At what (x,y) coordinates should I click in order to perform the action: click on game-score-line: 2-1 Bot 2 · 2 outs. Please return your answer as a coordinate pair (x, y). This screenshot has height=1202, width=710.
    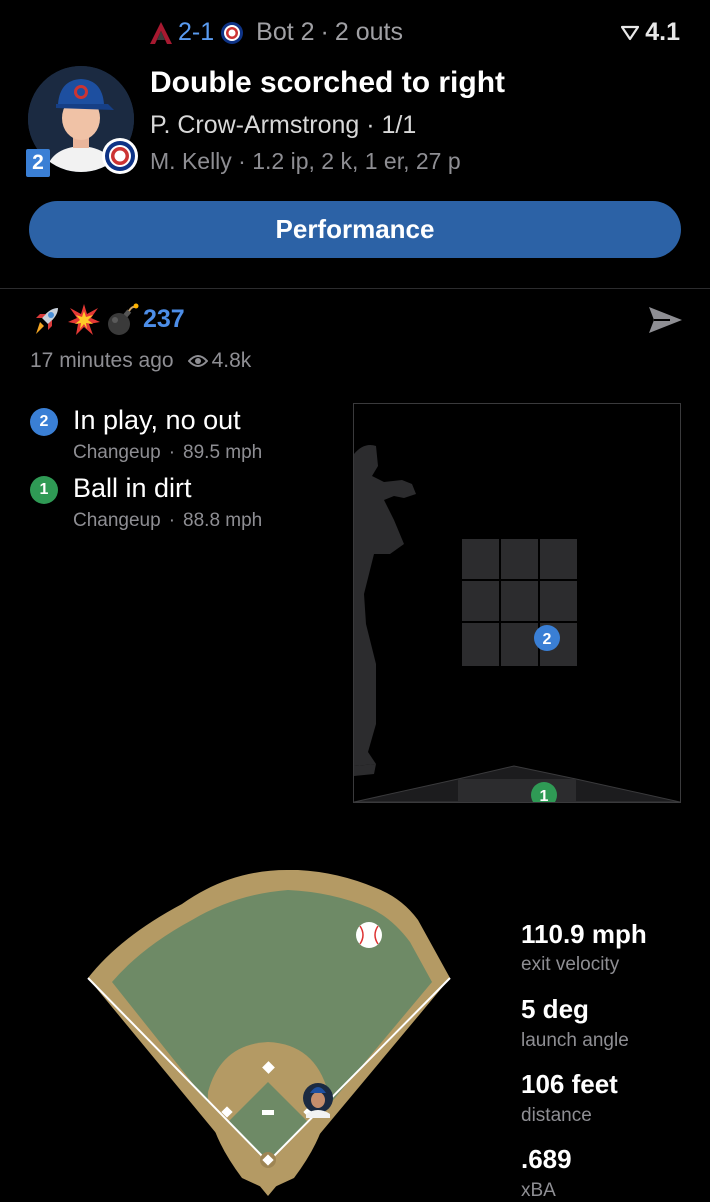
    Looking at the image, I should click on (275, 32).